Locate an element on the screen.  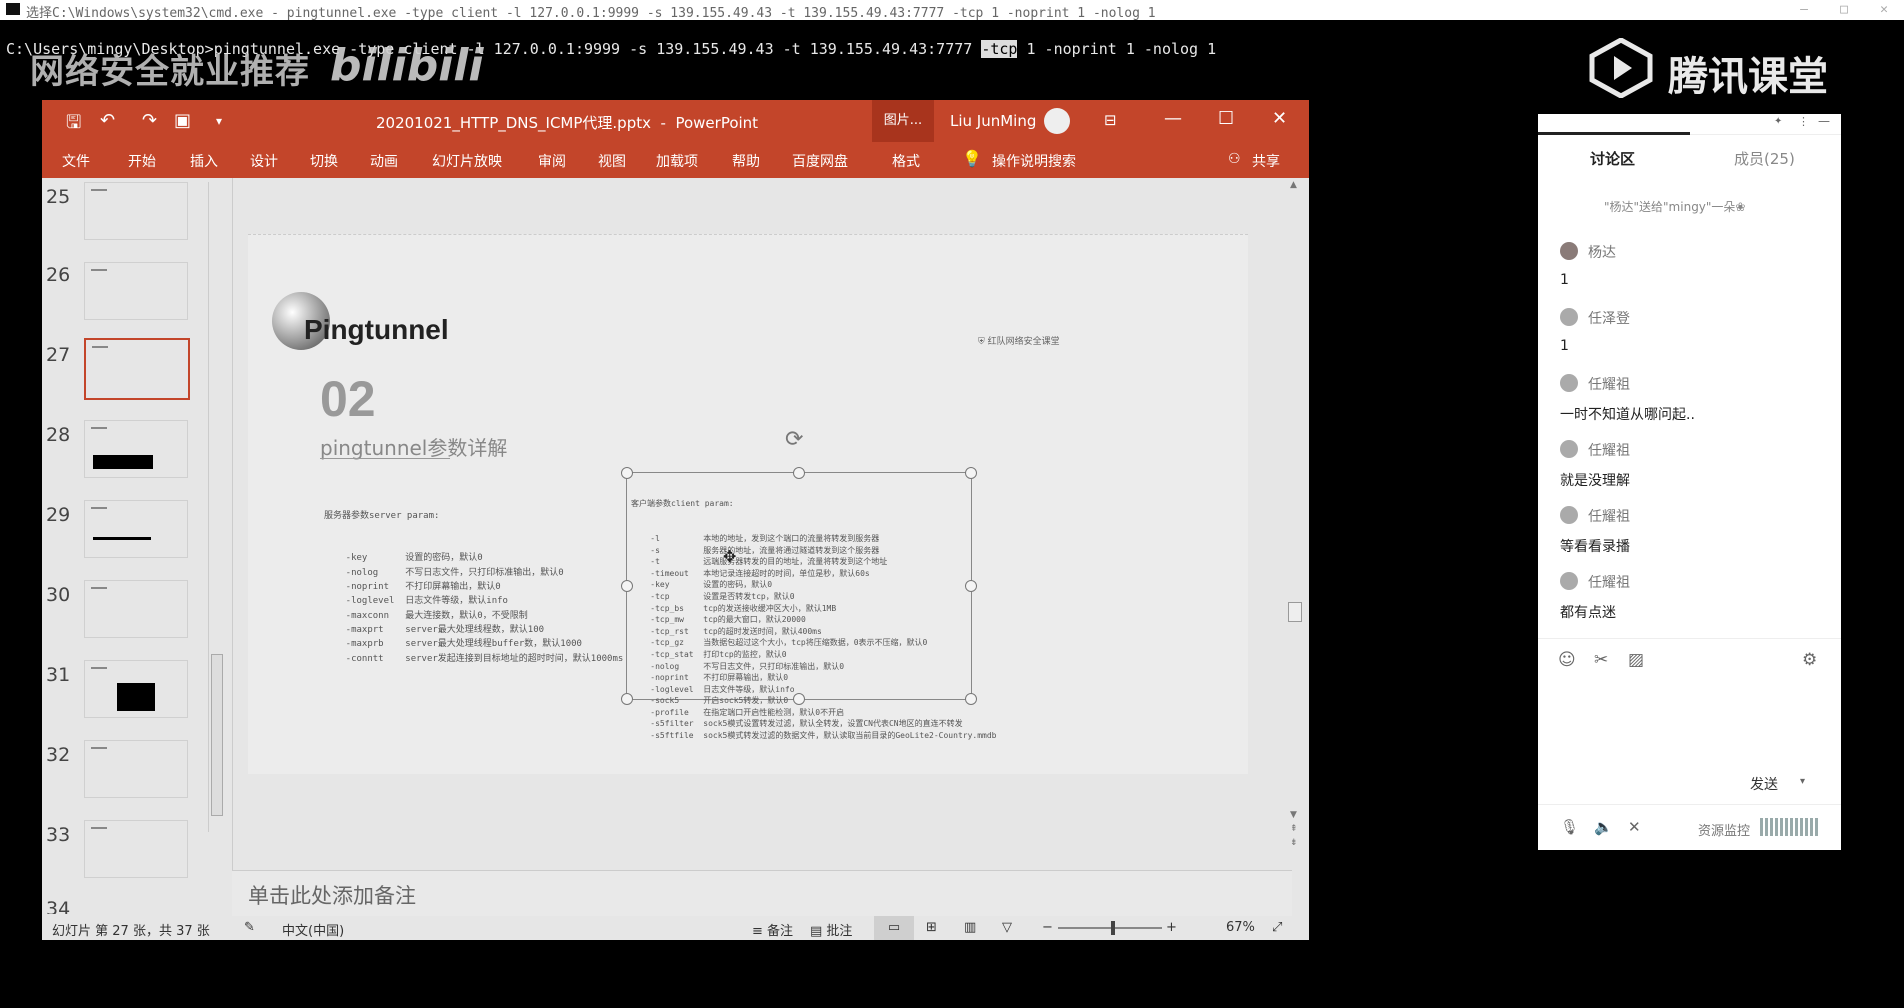
fit-window-icon: ⤢ is located at coordinates (1277, 927).